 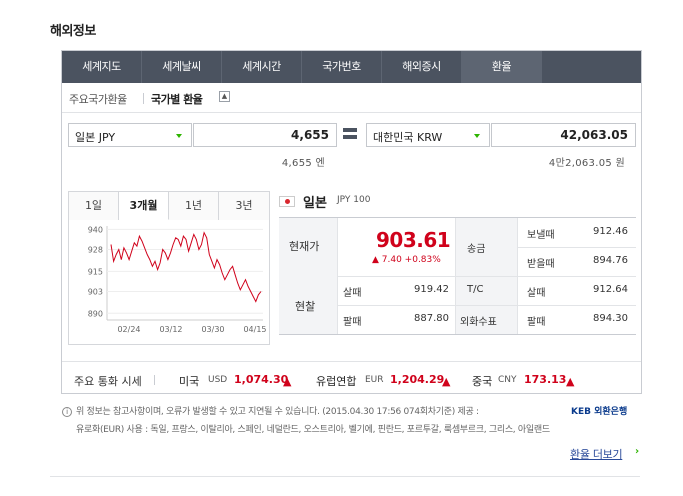 I want to click on tab-country-code: 국가번호, so click(x=342, y=67).